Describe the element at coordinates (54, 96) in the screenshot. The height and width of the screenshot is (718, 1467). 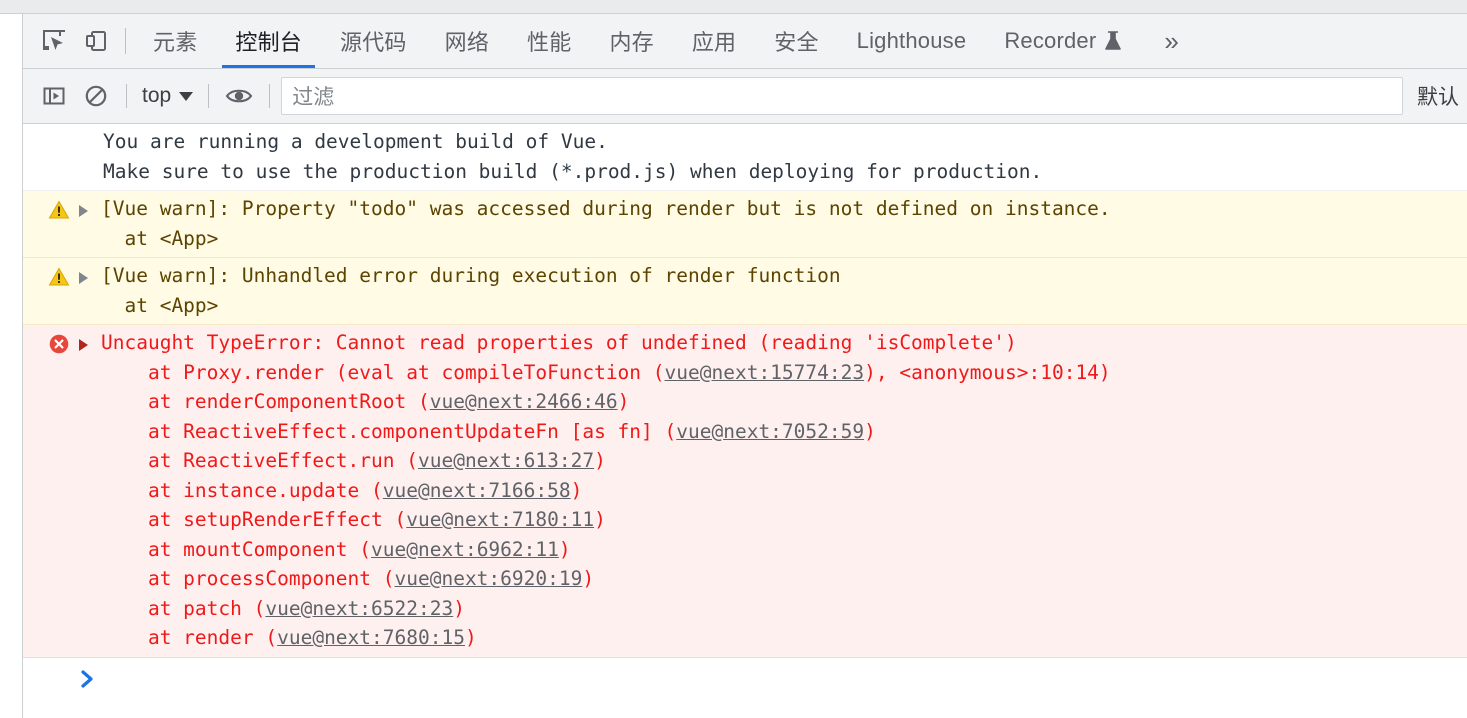
I see `console-sidebar-icon` at that location.